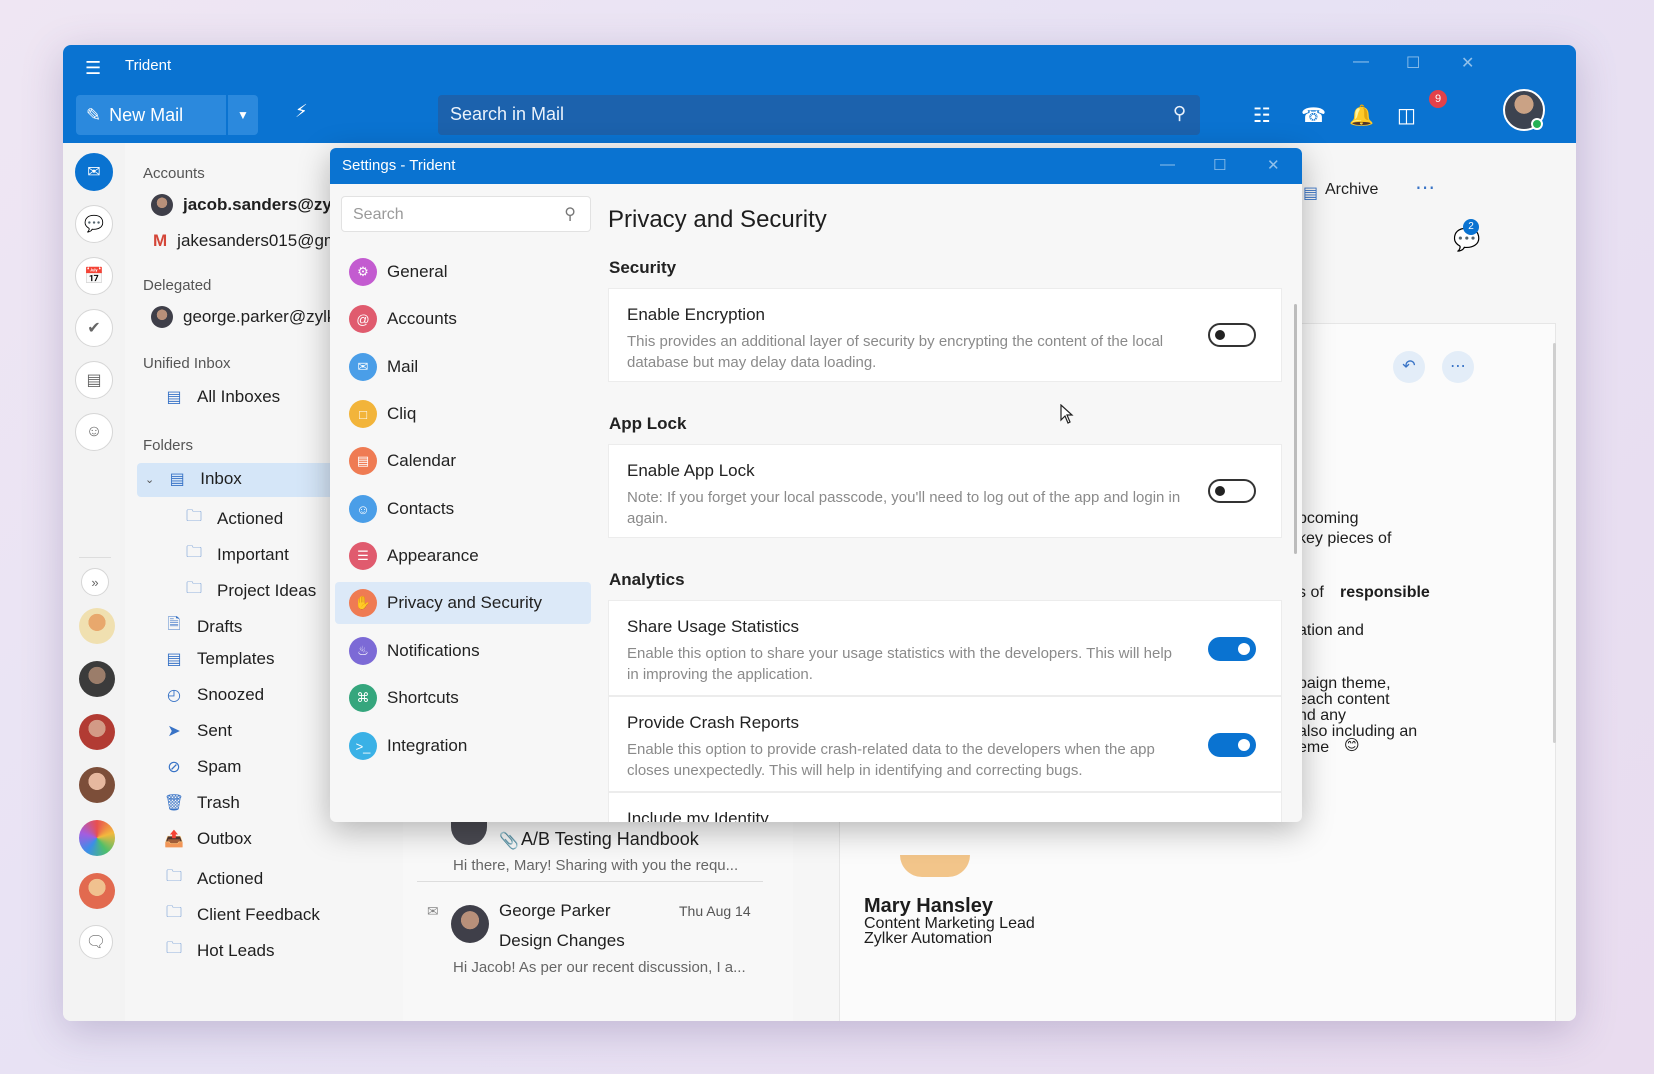 The image size is (1654, 1074). Describe the element at coordinates (363, 603) in the screenshot. I see `hand-icon: ✋` at that location.